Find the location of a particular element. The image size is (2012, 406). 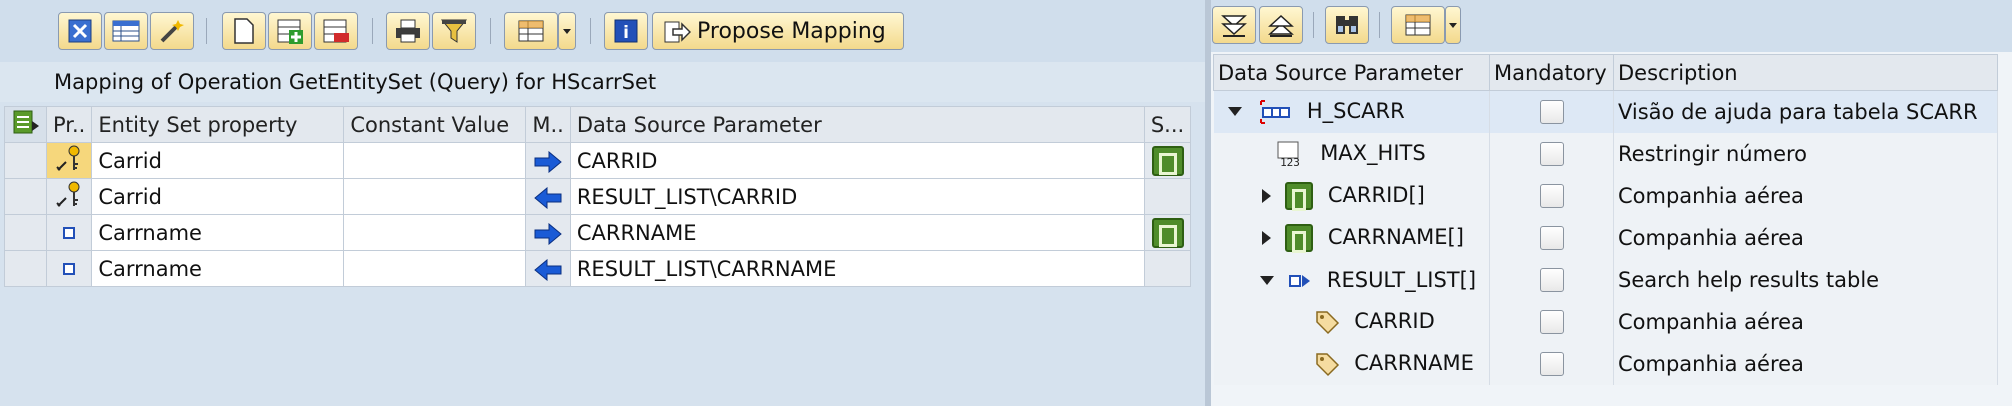

bracket-icon is located at coordinates (1299, 196).